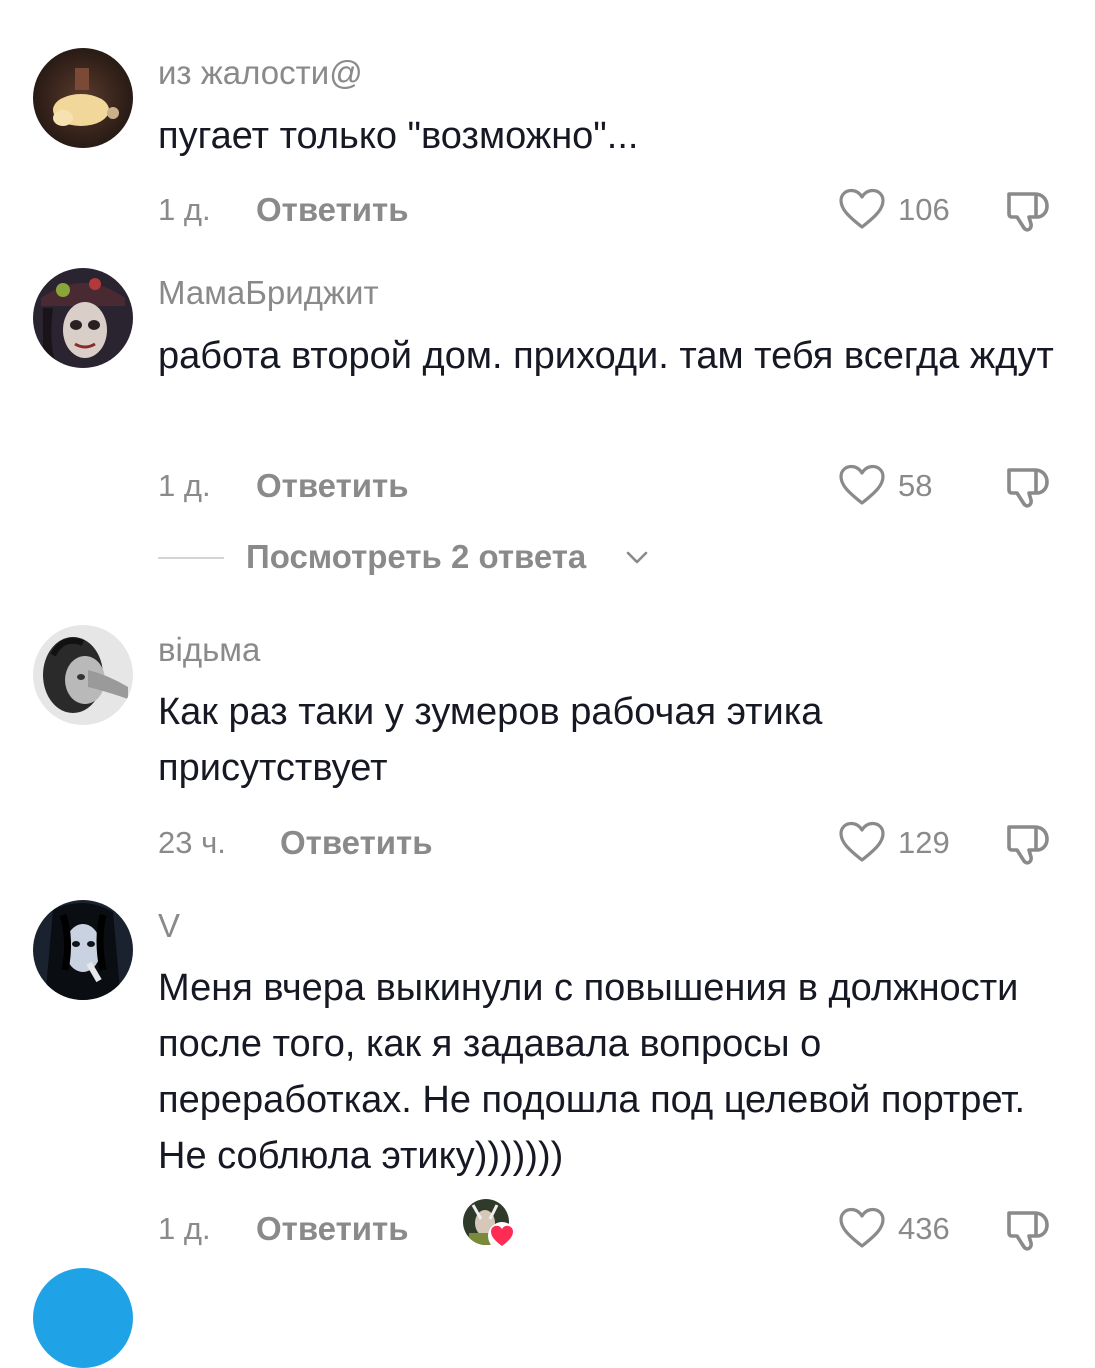 The width and height of the screenshot is (1095, 1368). What do you see at coordinates (260, 73) in the screenshot?
I see `username: из жалости@` at bounding box center [260, 73].